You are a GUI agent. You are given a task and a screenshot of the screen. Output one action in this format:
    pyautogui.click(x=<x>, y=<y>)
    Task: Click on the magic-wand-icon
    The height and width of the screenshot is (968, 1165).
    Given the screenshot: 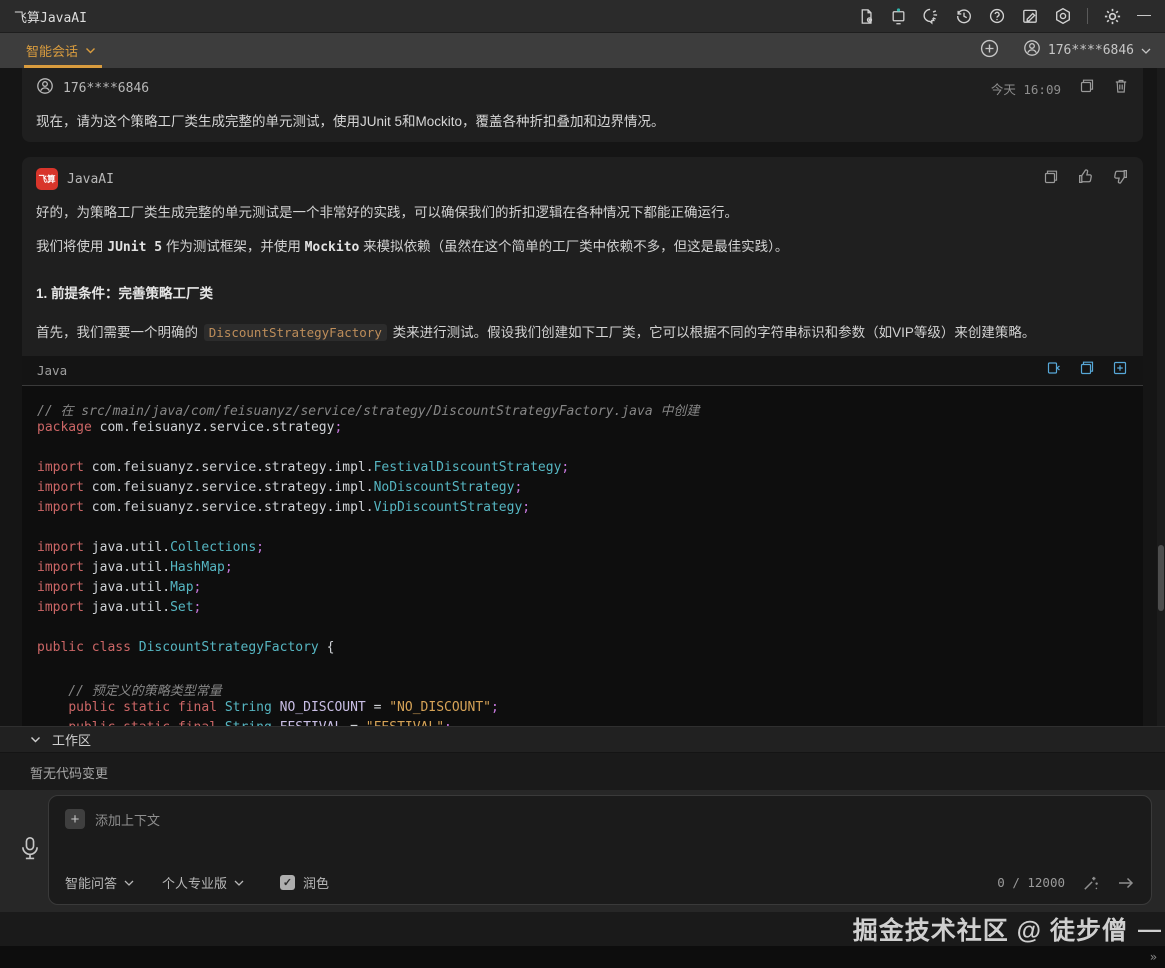 What is the action you would take?
    pyautogui.click(x=1091, y=883)
    